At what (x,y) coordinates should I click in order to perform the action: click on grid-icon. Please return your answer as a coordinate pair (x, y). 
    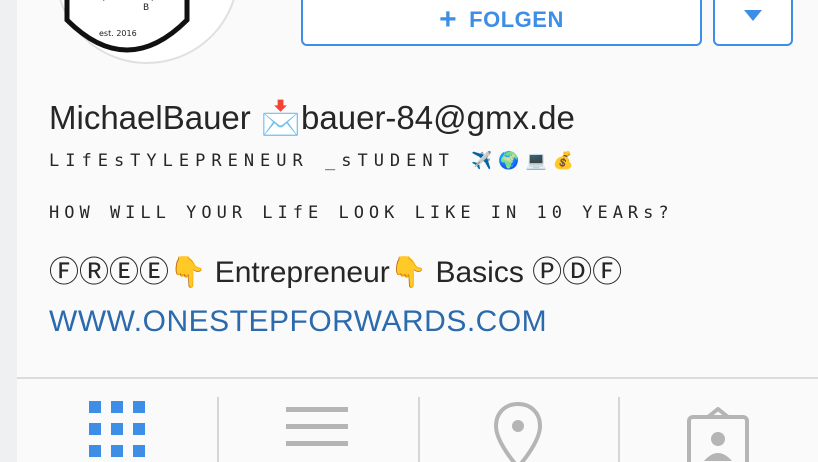
    Looking at the image, I should click on (117, 429).